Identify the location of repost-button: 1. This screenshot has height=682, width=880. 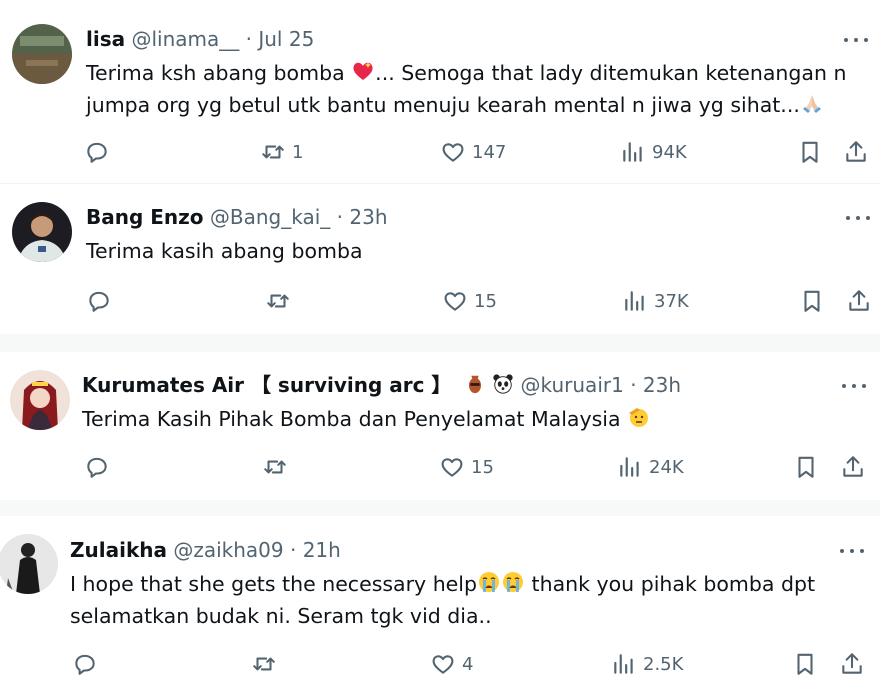
(281, 152).